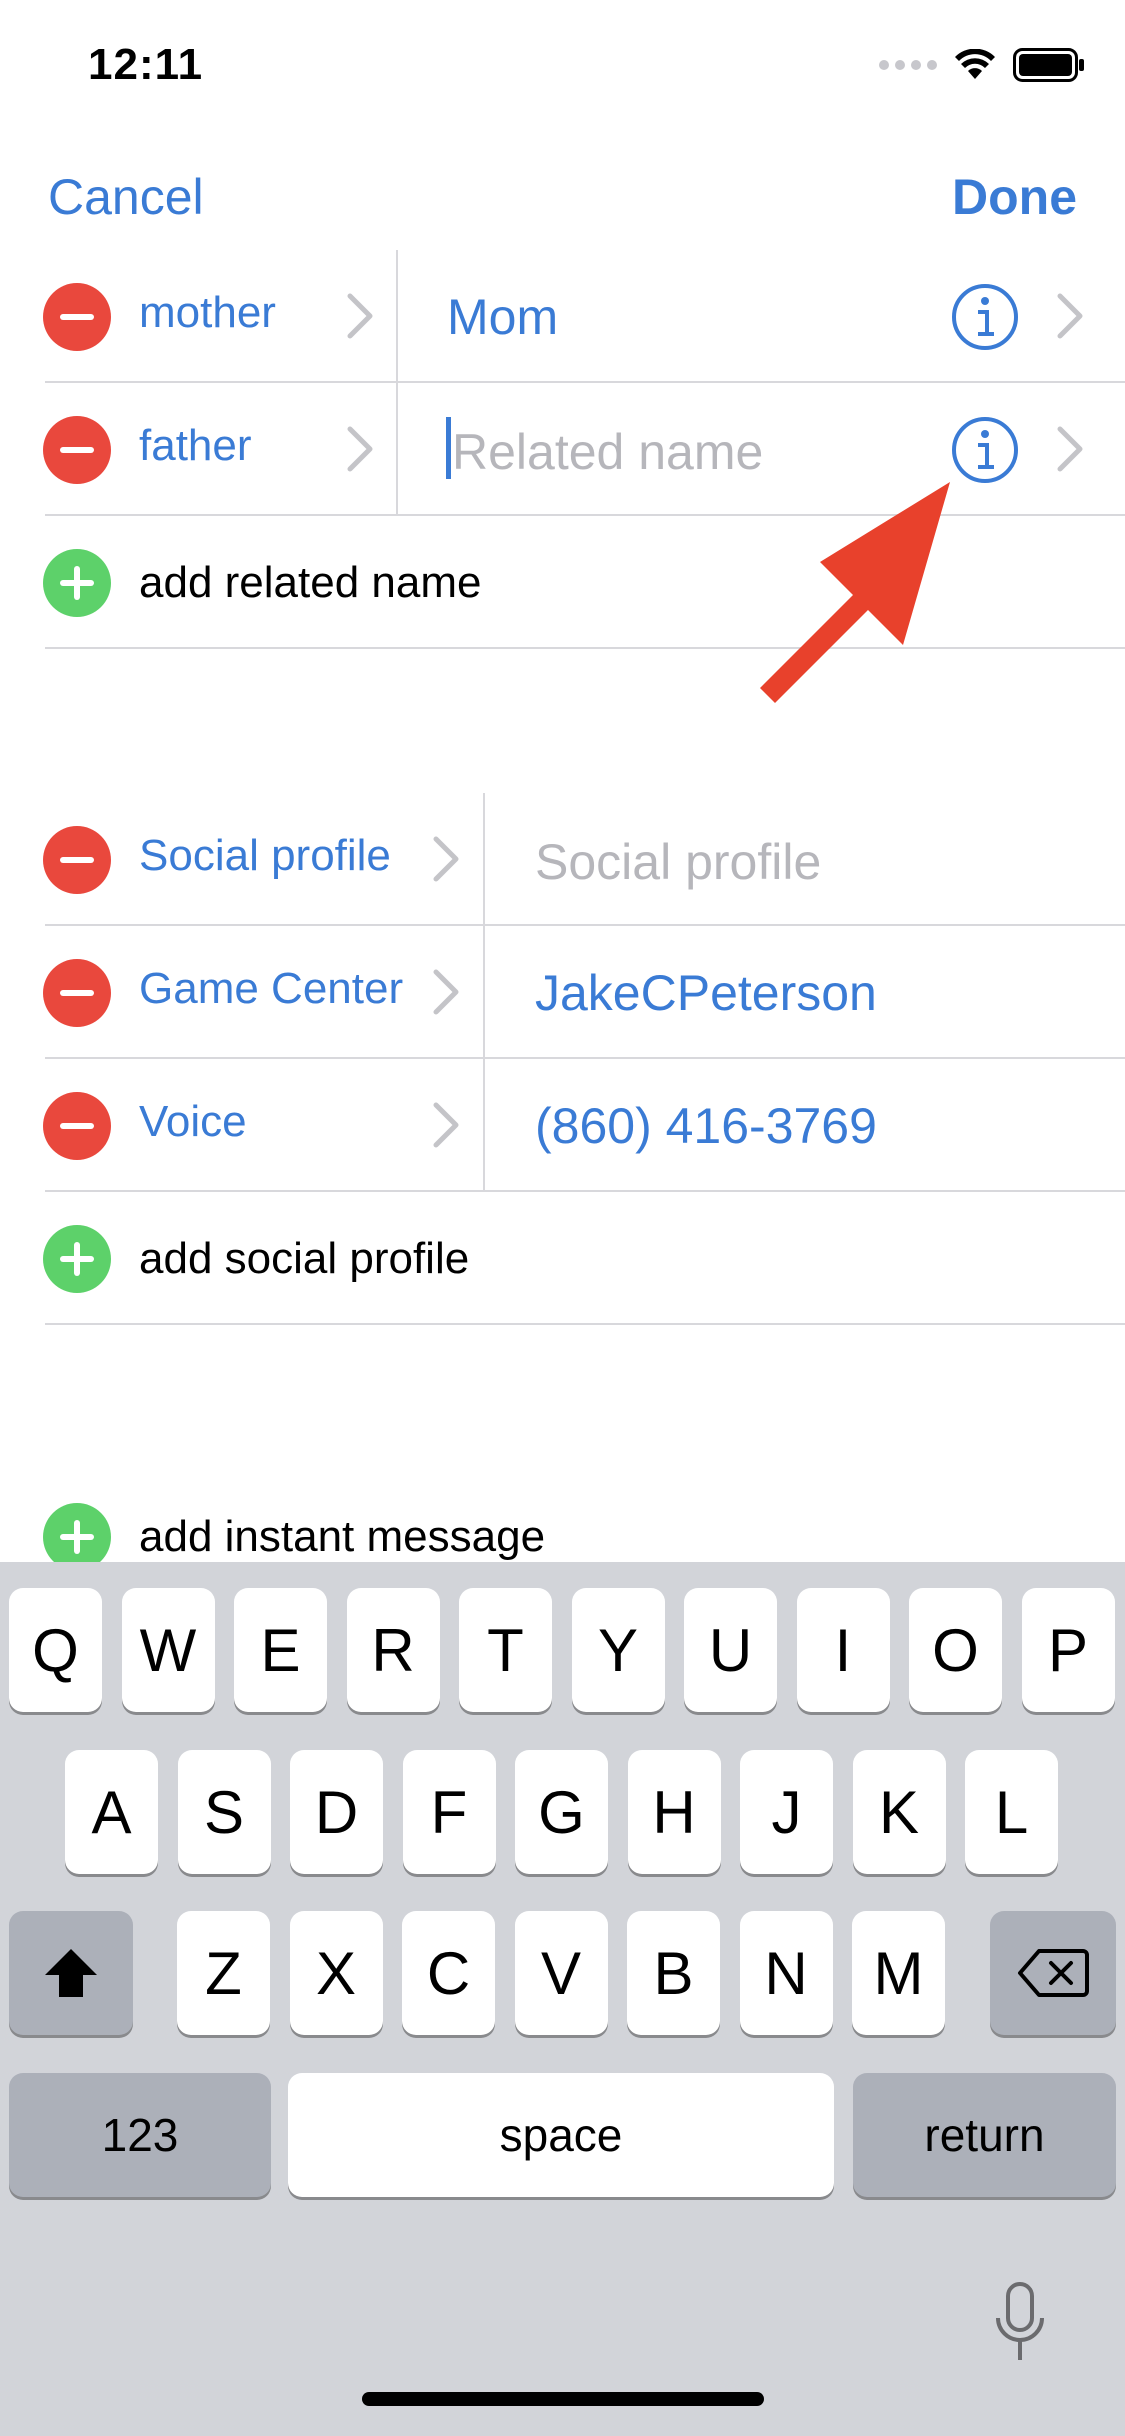 The height and width of the screenshot is (2436, 1125). I want to click on delete-key, so click(1053, 1973).